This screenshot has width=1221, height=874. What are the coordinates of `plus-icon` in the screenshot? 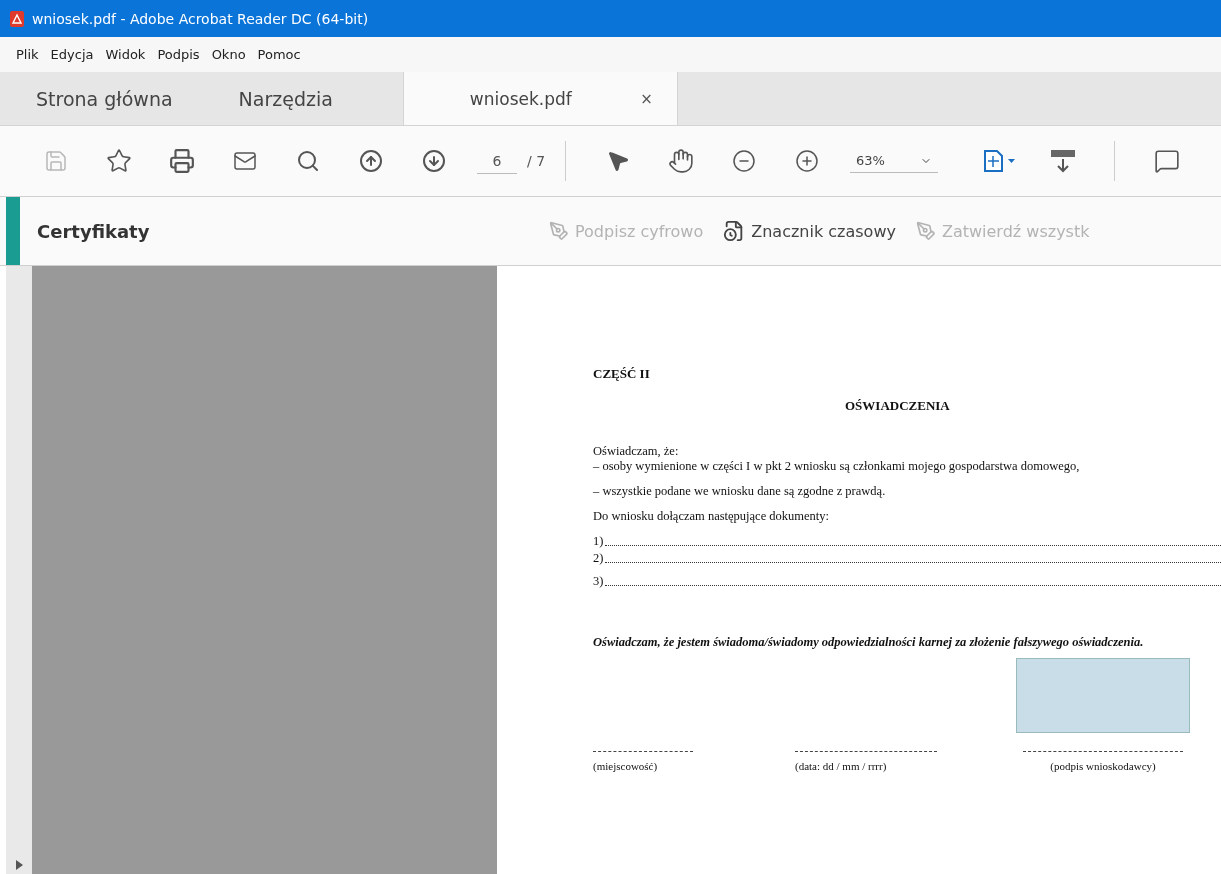 It's located at (806, 161).